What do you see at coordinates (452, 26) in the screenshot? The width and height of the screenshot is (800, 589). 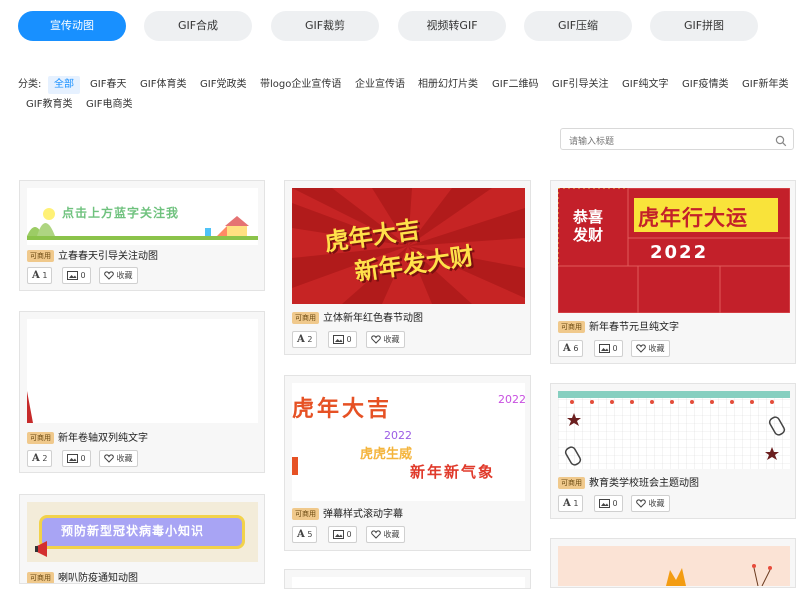 I see `tab-video-to-gif: 视频转GIF` at bounding box center [452, 26].